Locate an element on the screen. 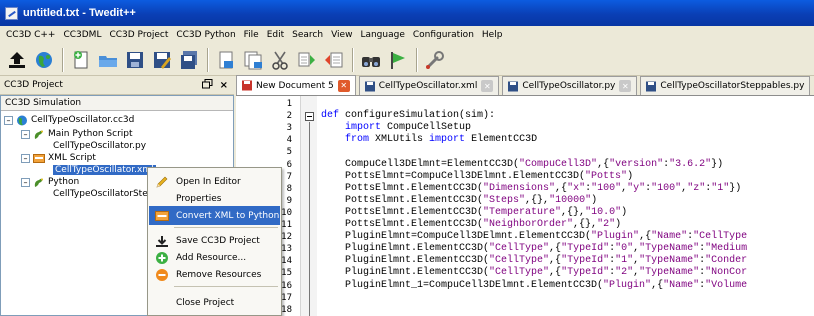 The width and height of the screenshot is (814, 316). cut-icon is located at coordinates (280, 60).